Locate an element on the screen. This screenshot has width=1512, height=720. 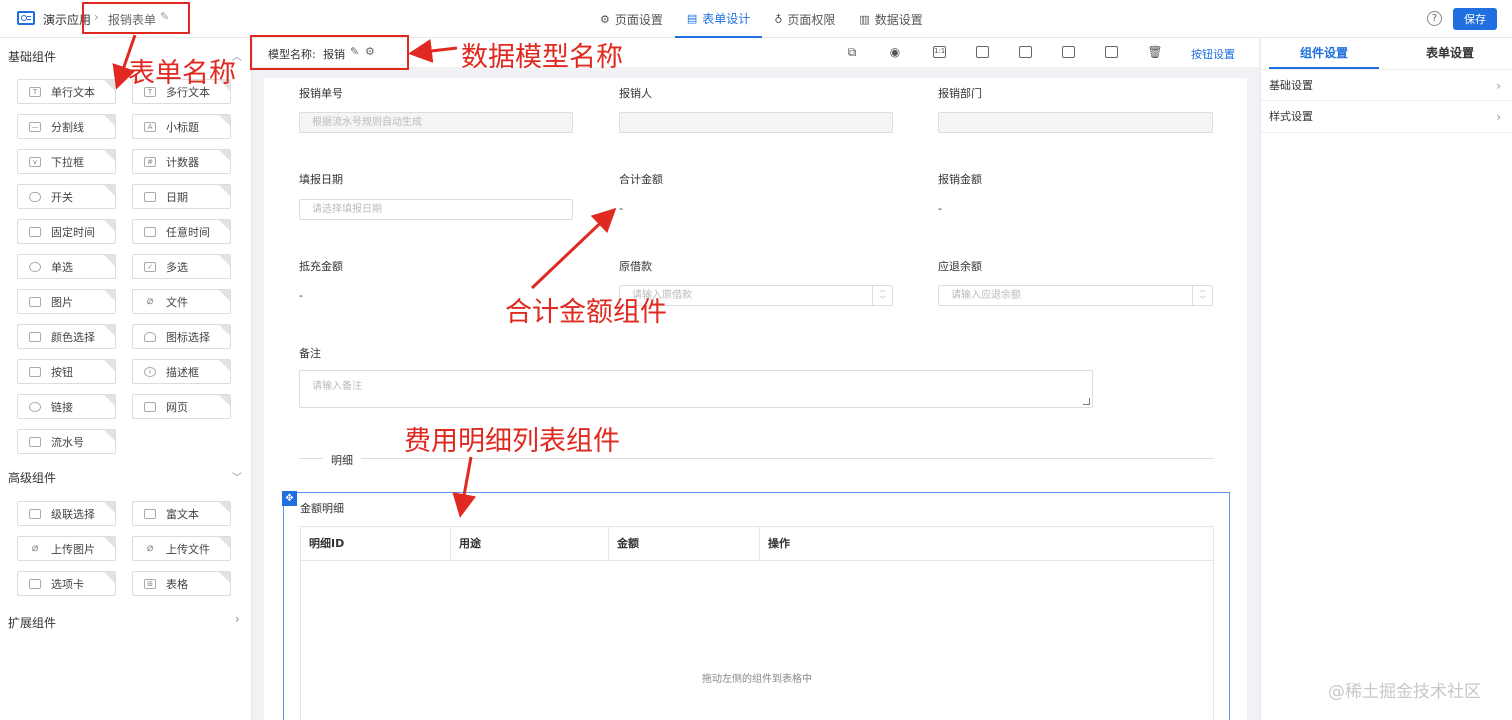
arrow-to-form-name is located at coordinates (124, 62).